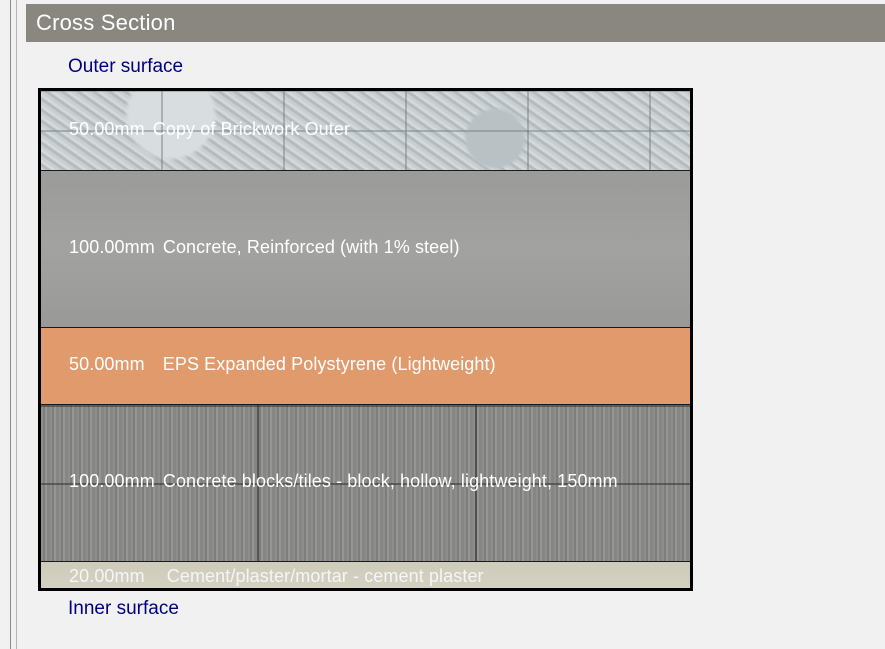 Image resolution: width=885 pixels, height=649 pixels. I want to click on layer-brickwork-outer: 50.00mm Copy of Brickwork Outer, so click(365, 130).